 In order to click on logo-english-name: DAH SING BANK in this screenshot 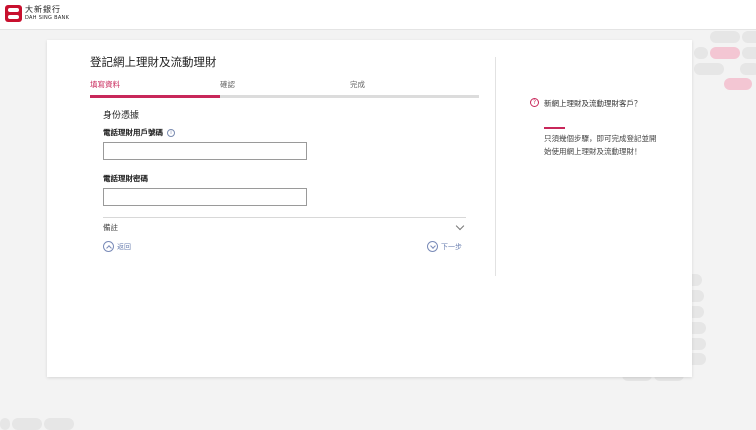, I will do `click(47, 18)`.